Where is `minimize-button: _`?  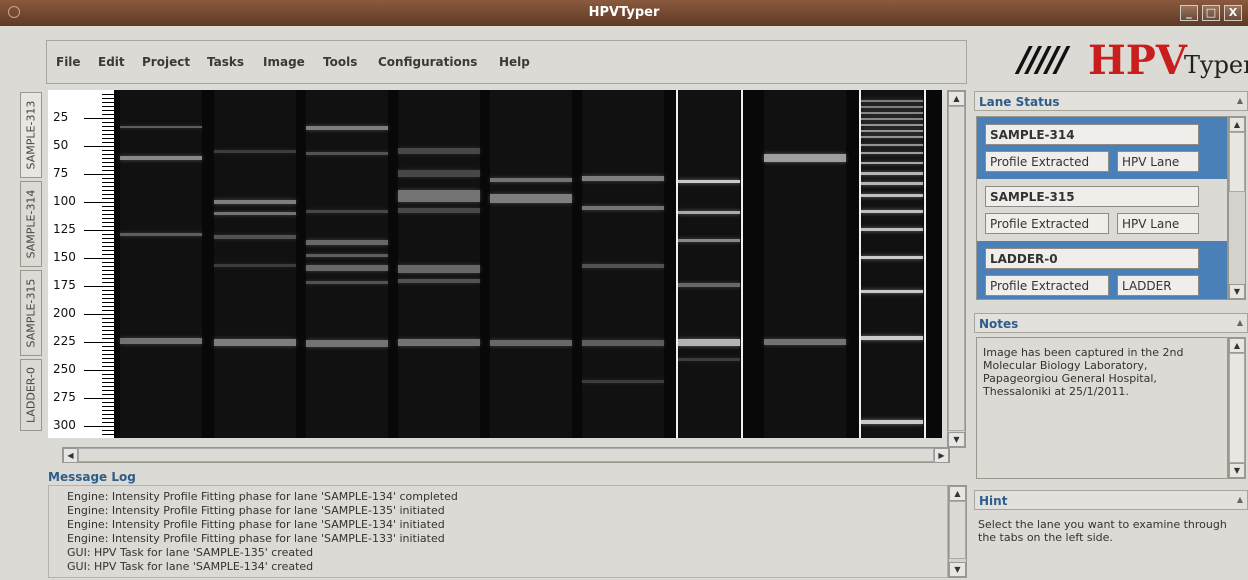 minimize-button: _ is located at coordinates (1189, 13).